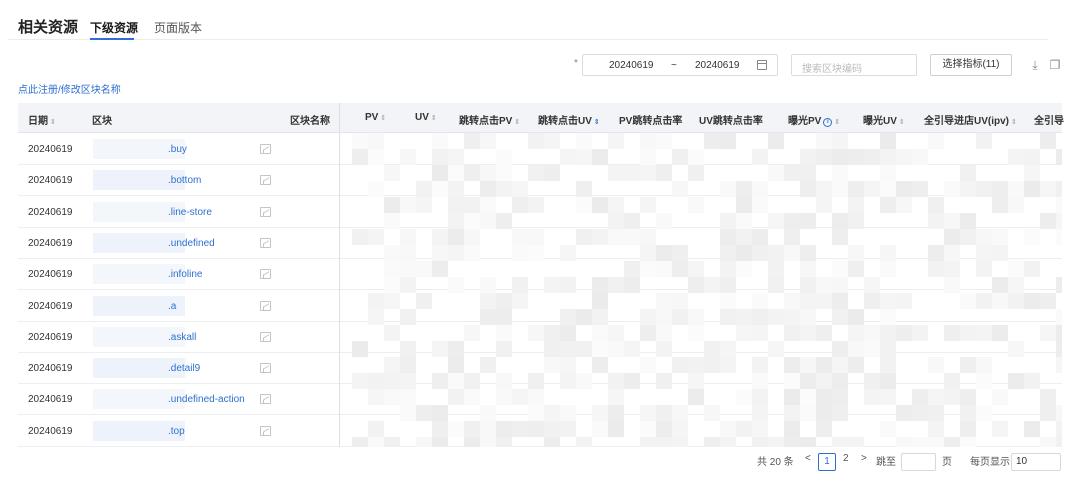 Image resolution: width=1080 pixels, height=491 pixels. Describe the element at coordinates (846, 458) in the screenshot. I see `page-2-button: 2` at that location.